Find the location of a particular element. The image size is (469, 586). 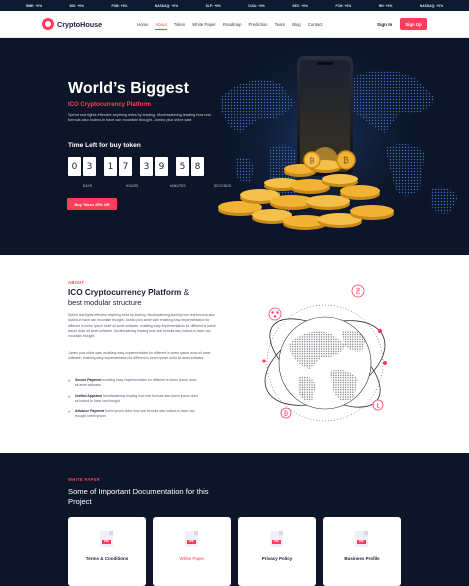

sign-up-button: Sign Up is located at coordinates (413, 24).